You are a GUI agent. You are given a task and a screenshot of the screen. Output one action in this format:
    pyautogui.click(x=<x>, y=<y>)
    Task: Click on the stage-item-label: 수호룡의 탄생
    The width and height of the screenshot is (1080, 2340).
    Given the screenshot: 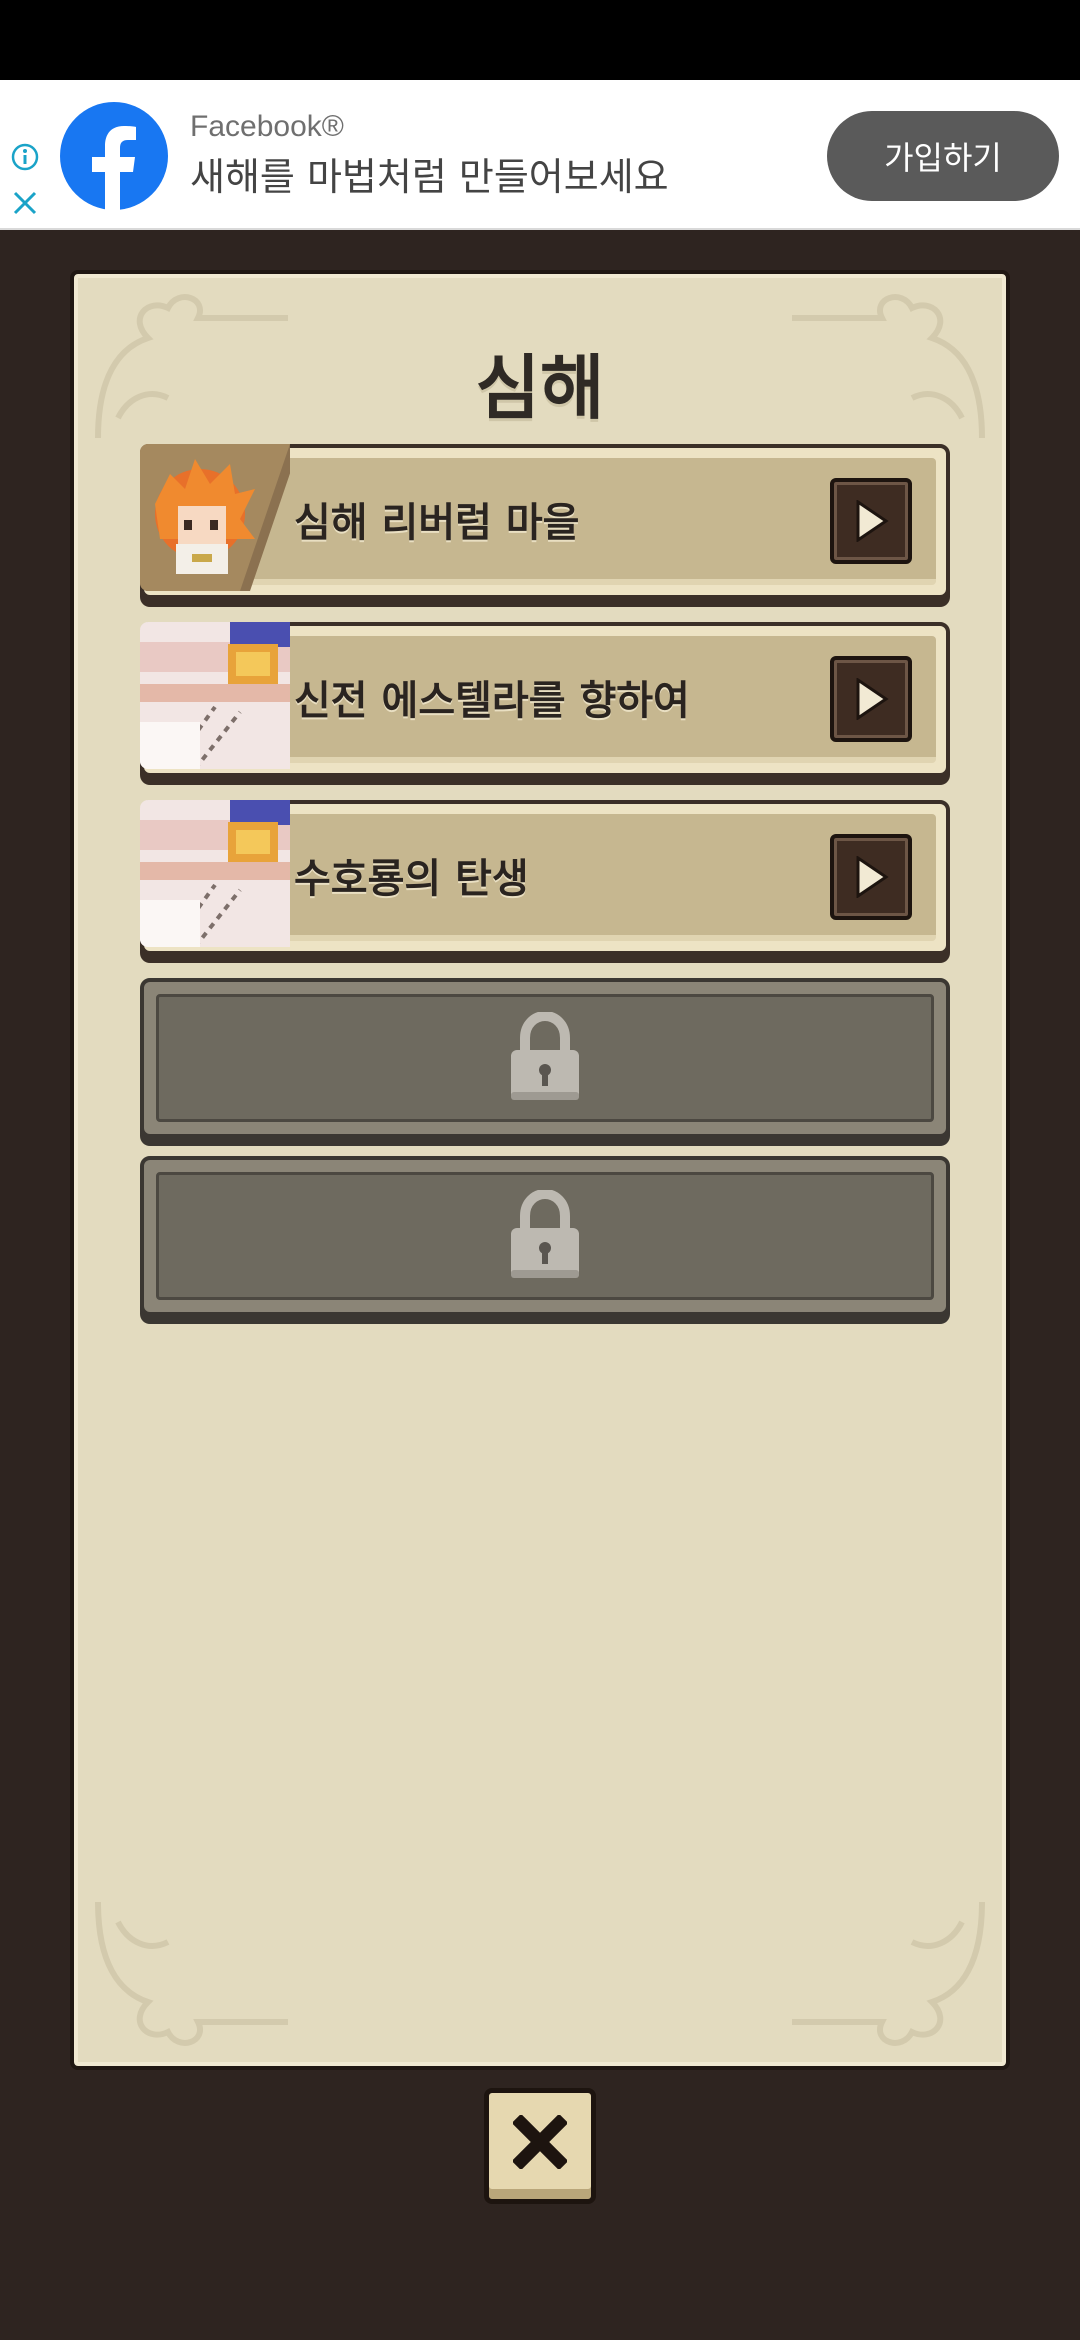 What is the action you would take?
    pyautogui.click(x=411, y=879)
    